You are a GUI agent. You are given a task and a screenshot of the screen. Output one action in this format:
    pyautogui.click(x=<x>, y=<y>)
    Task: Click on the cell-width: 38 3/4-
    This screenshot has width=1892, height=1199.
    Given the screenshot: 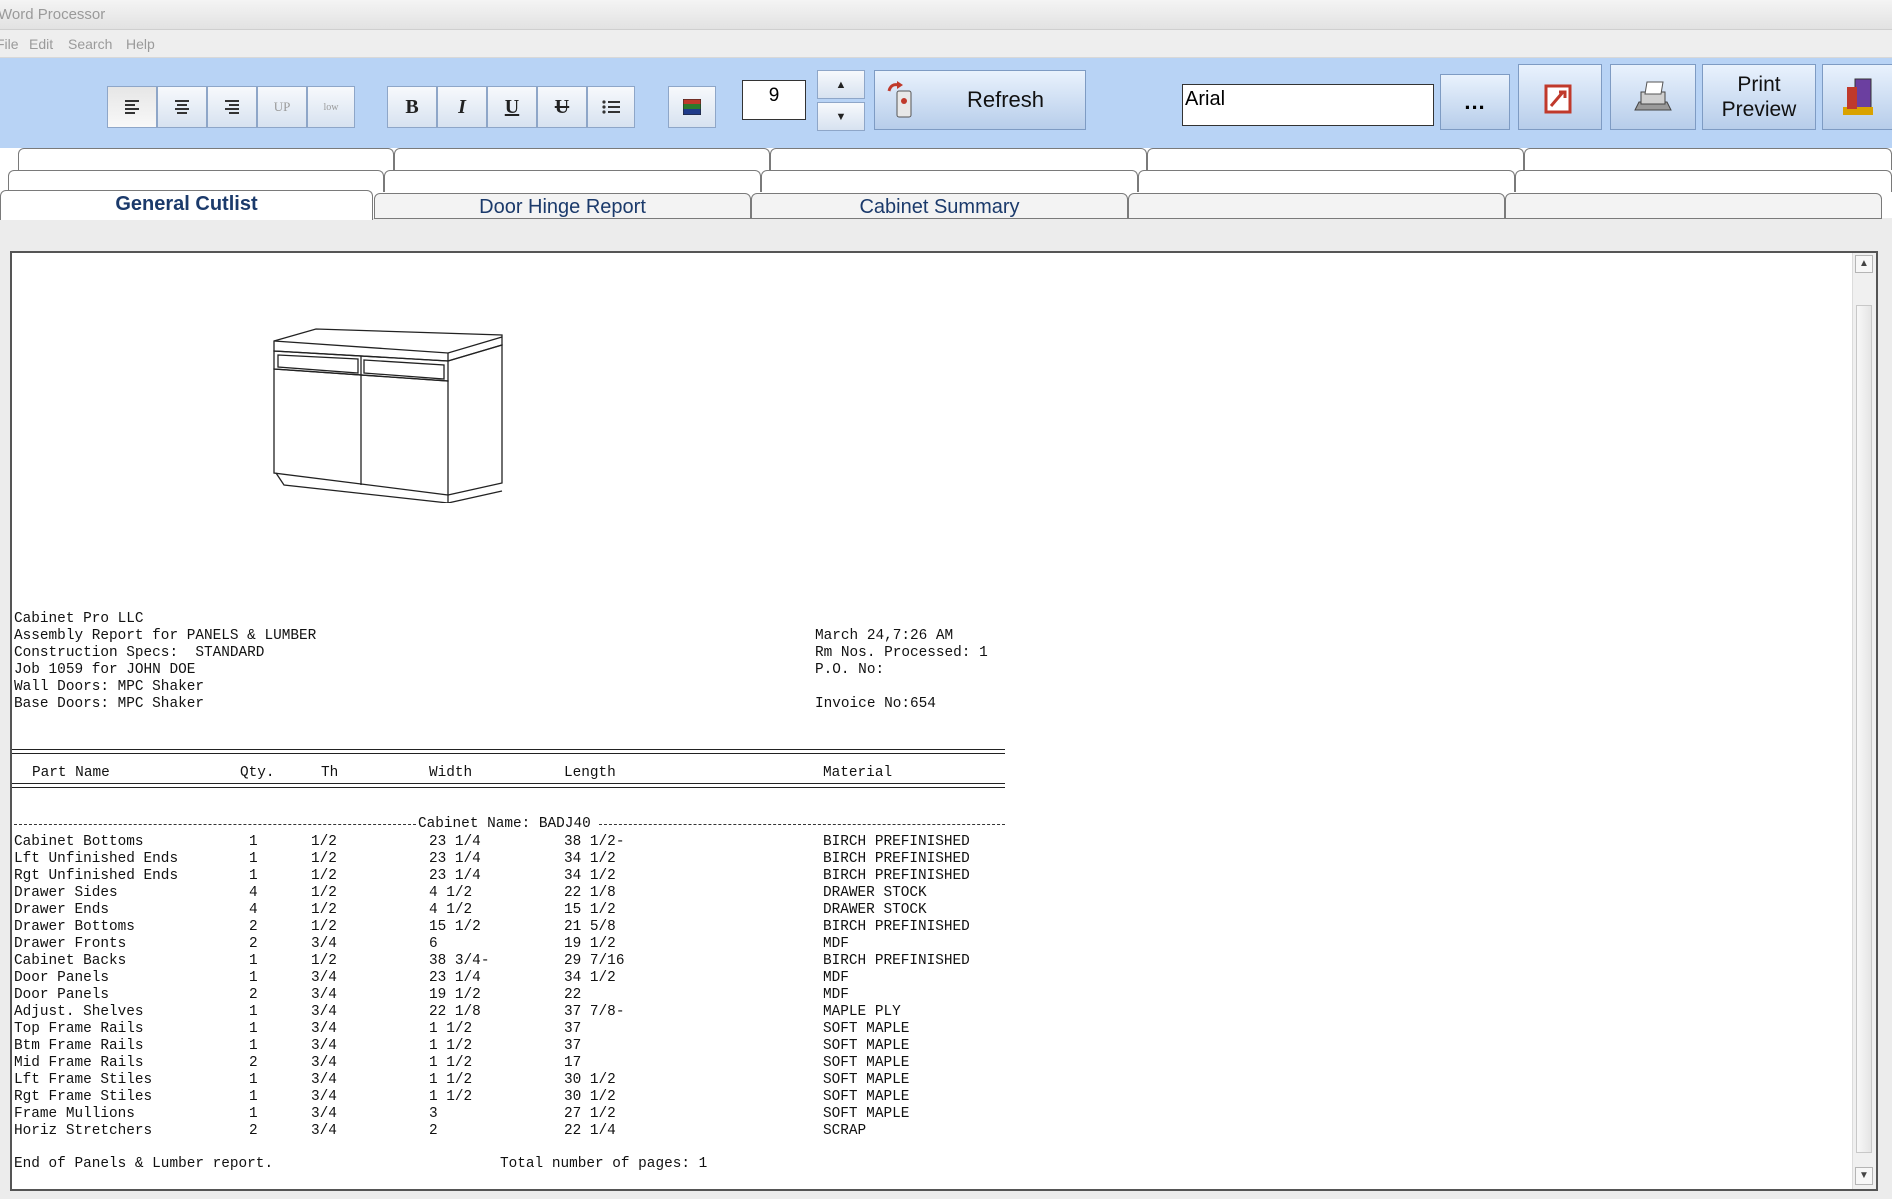 What is the action you would take?
    pyautogui.click(x=459, y=961)
    